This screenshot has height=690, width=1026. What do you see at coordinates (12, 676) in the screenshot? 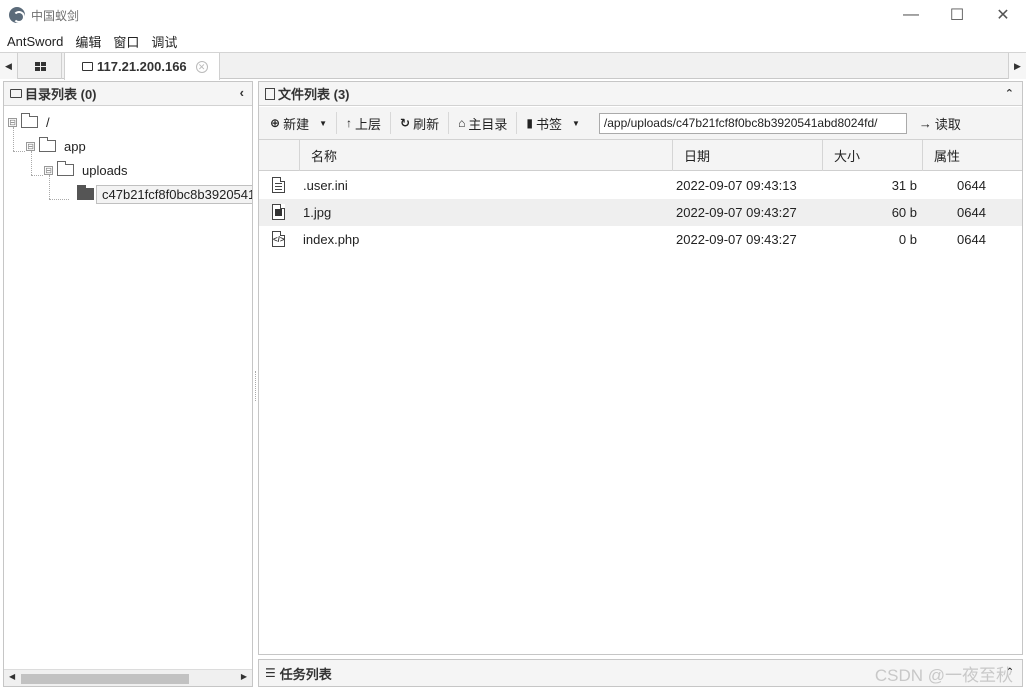
I see `scroll-left-icon: ◀` at bounding box center [12, 676].